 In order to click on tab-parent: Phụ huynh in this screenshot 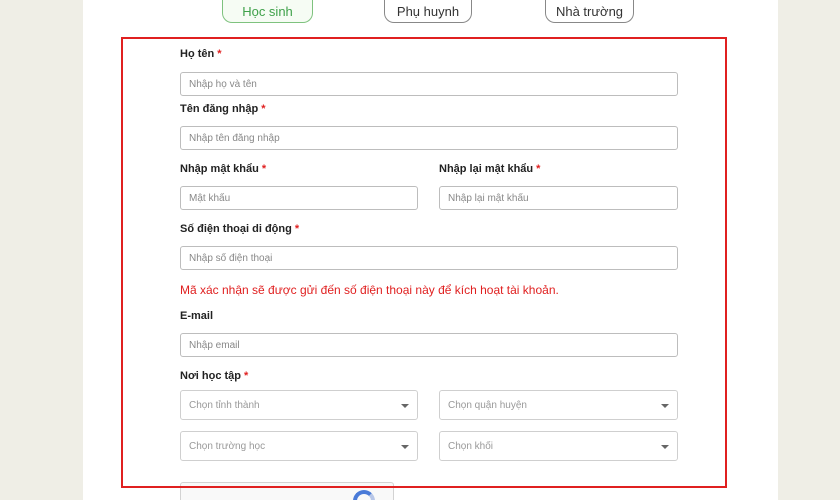, I will do `click(428, 11)`.